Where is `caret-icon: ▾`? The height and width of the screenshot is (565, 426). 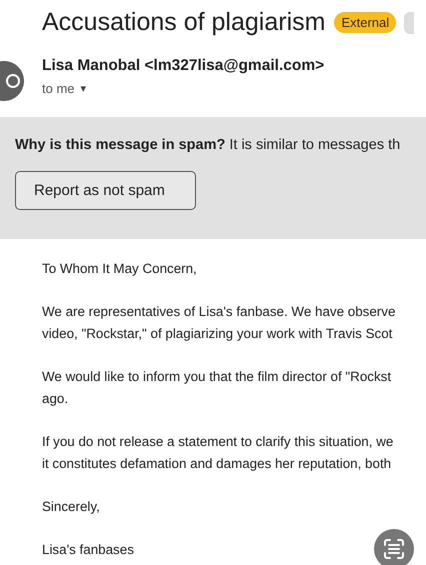
caret-icon: ▾ is located at coordinates (83, 88).